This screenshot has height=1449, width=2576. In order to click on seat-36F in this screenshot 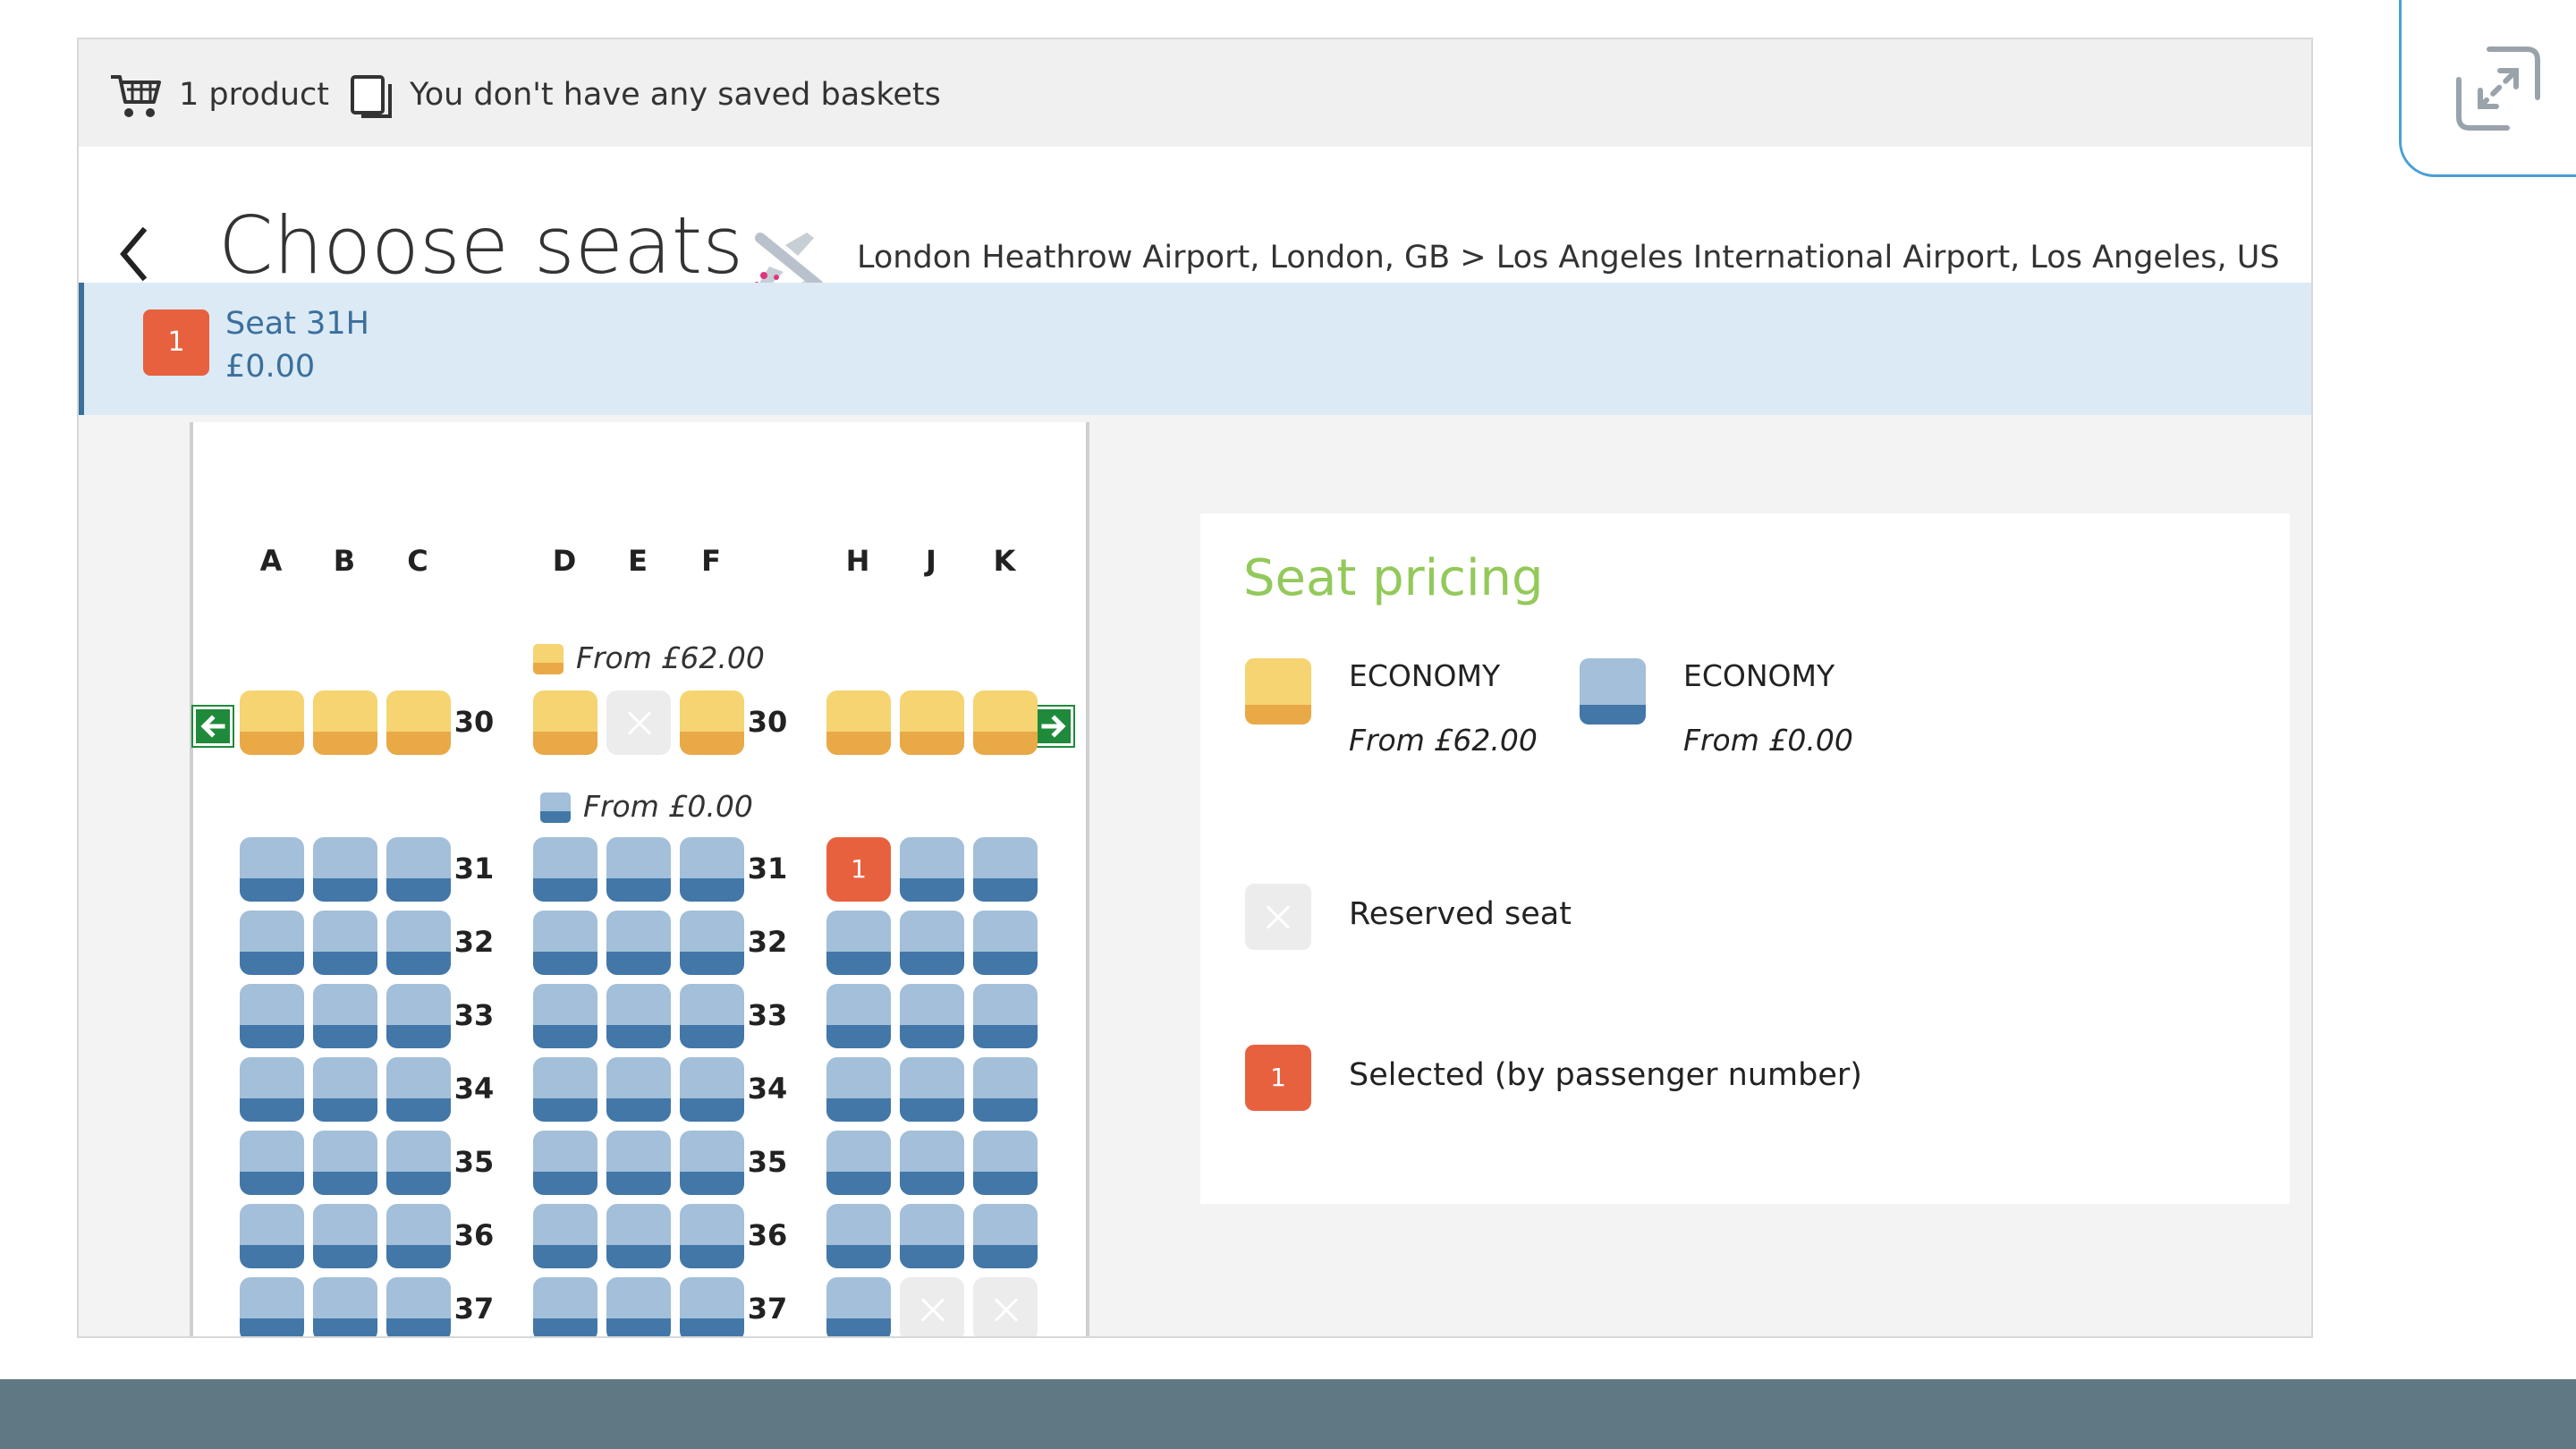, I will do `click(712, 1236)`.